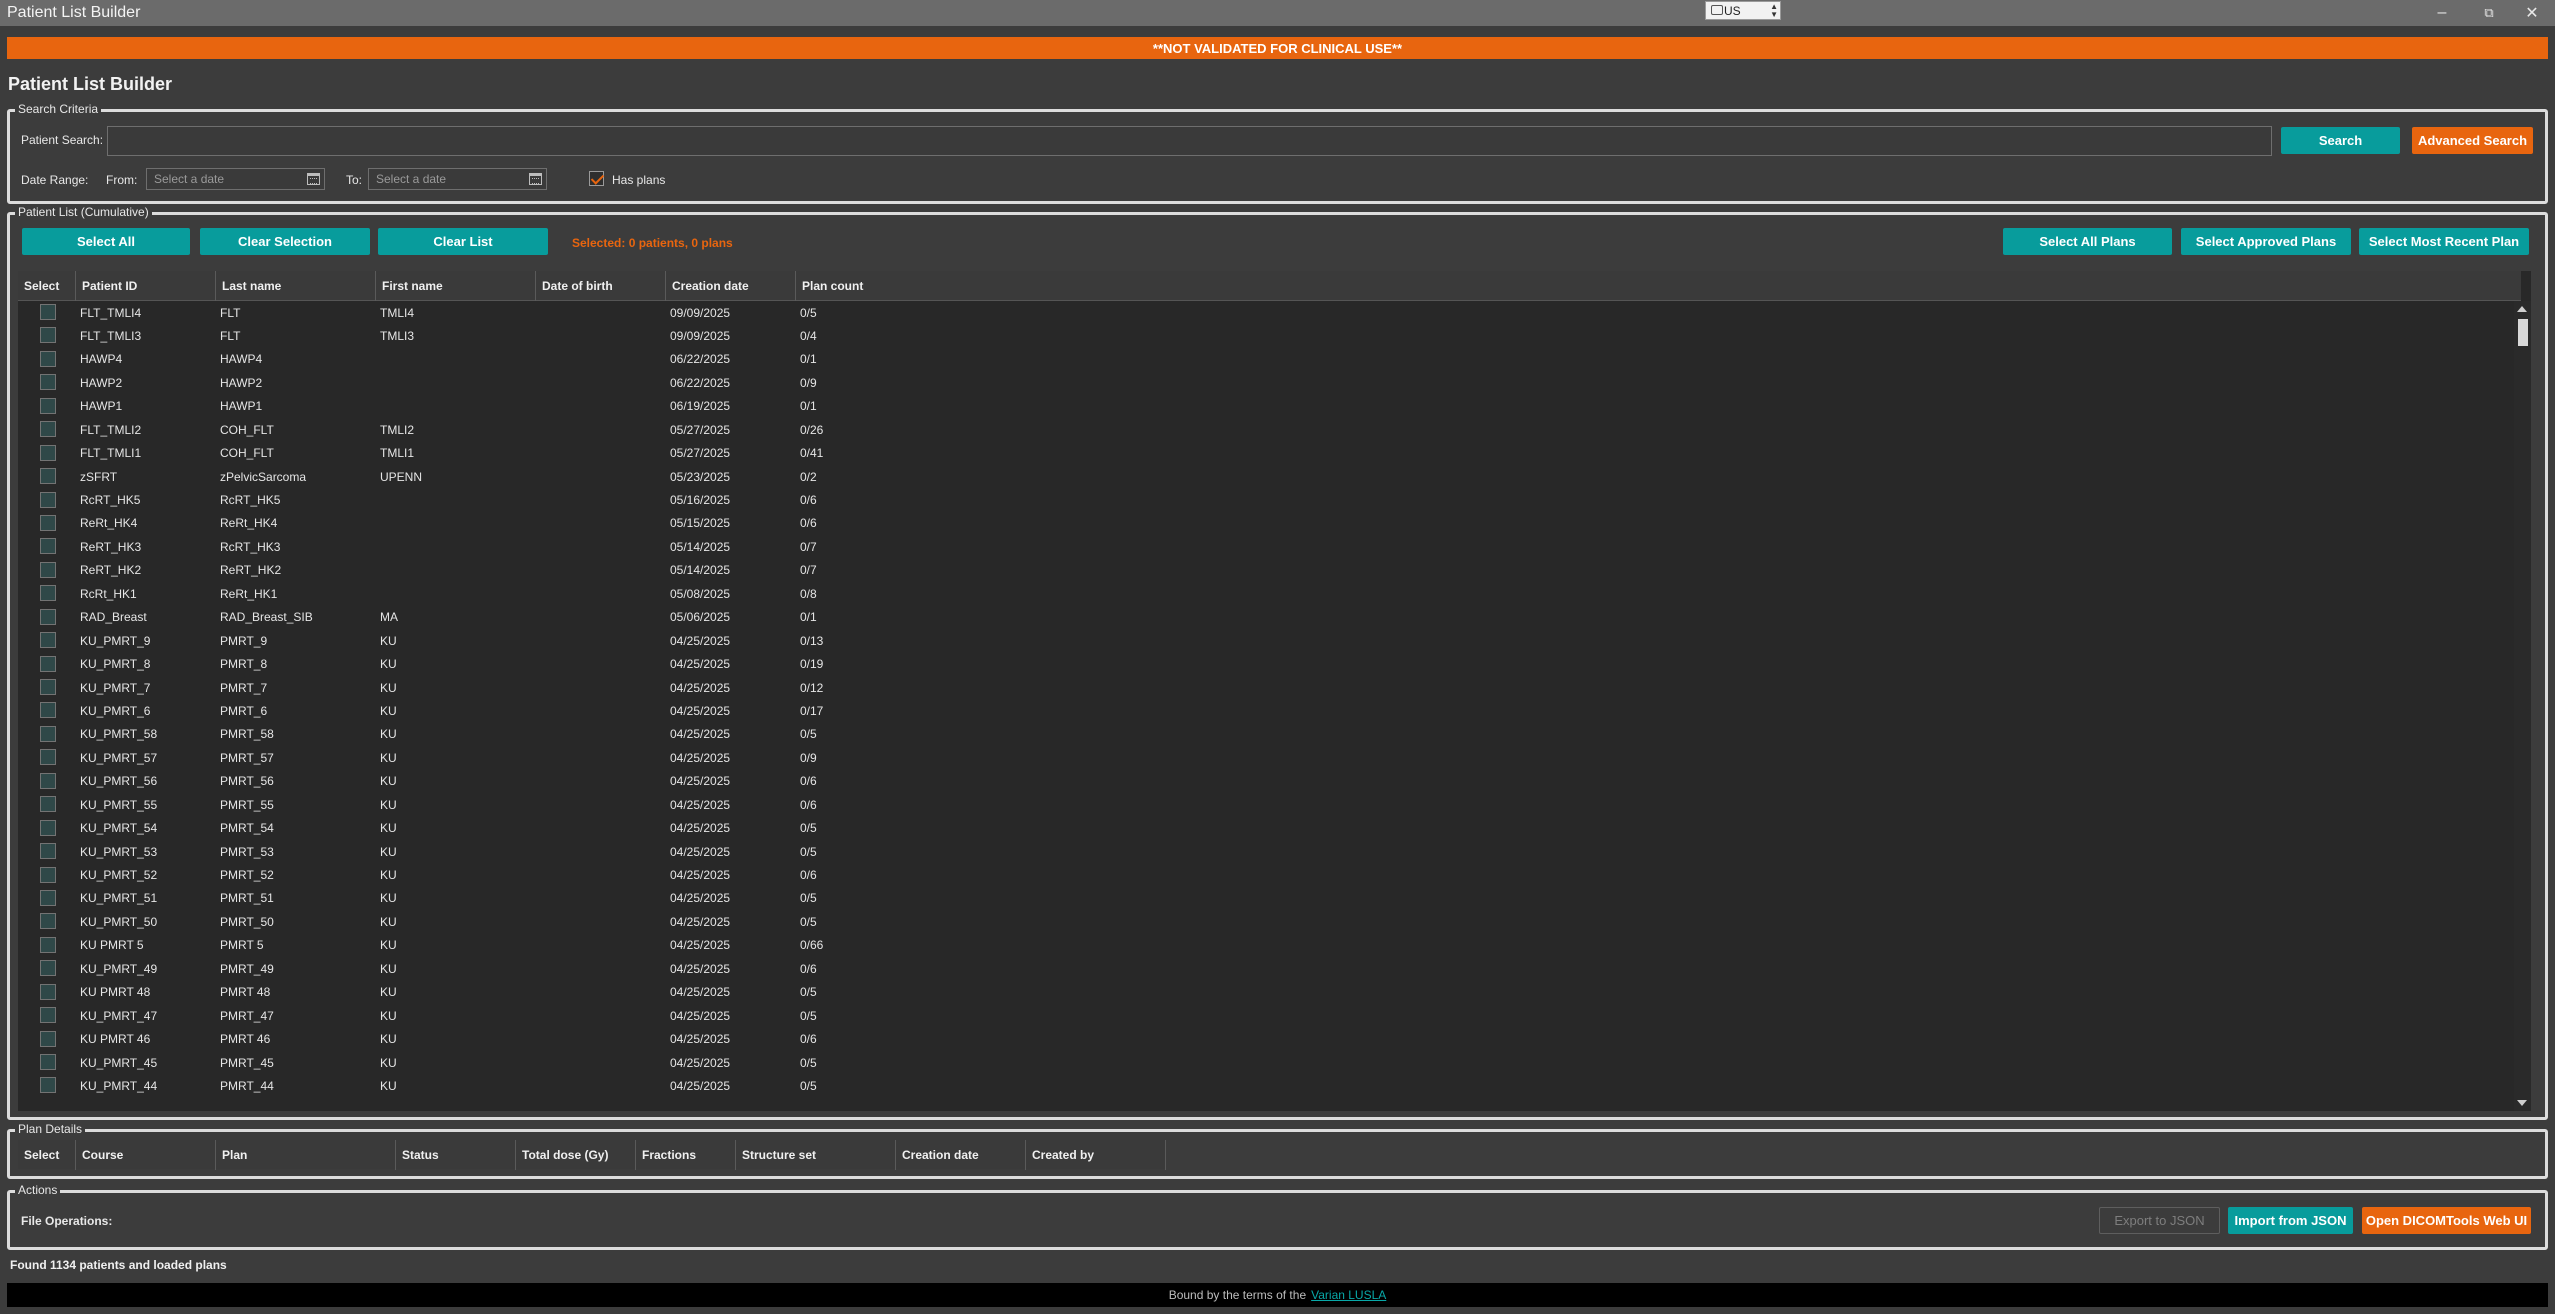 The height and width of the screenshot is (1314, 2555). Describe the element at coordinates (2340, 140) in the screenshot. I see `search-button: Search` at that location.